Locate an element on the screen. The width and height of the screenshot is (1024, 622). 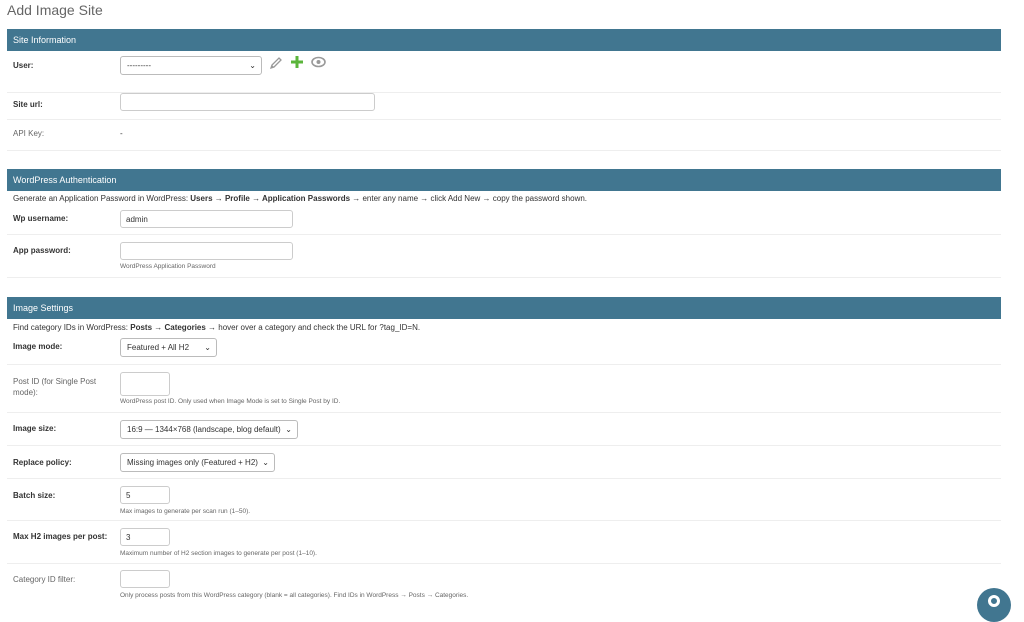
image-size-label: Image size: is located at coordinates (35, 428).